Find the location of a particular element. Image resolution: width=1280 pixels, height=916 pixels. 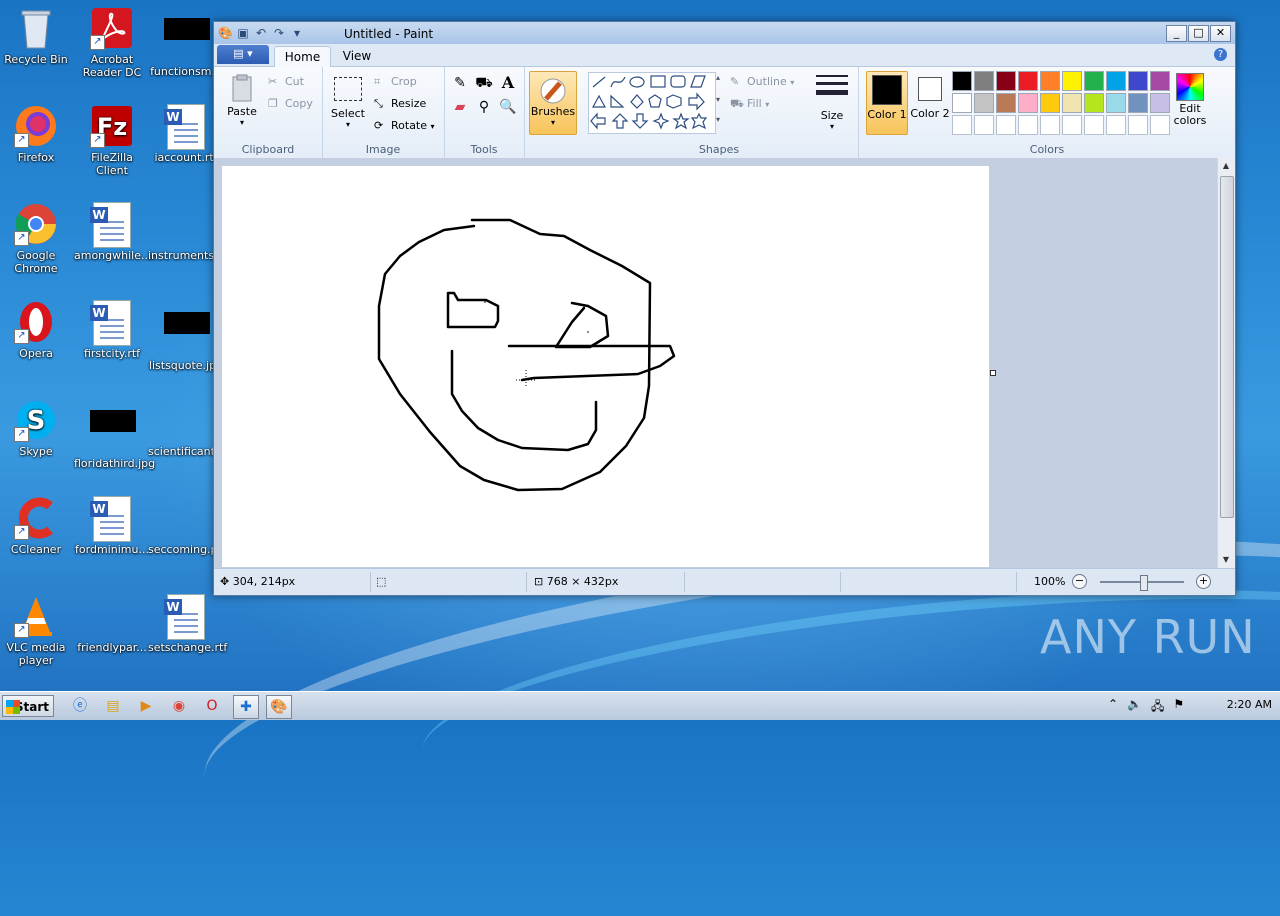

taskbar-app-icon: ✚ is located at coordinates (246, 707).